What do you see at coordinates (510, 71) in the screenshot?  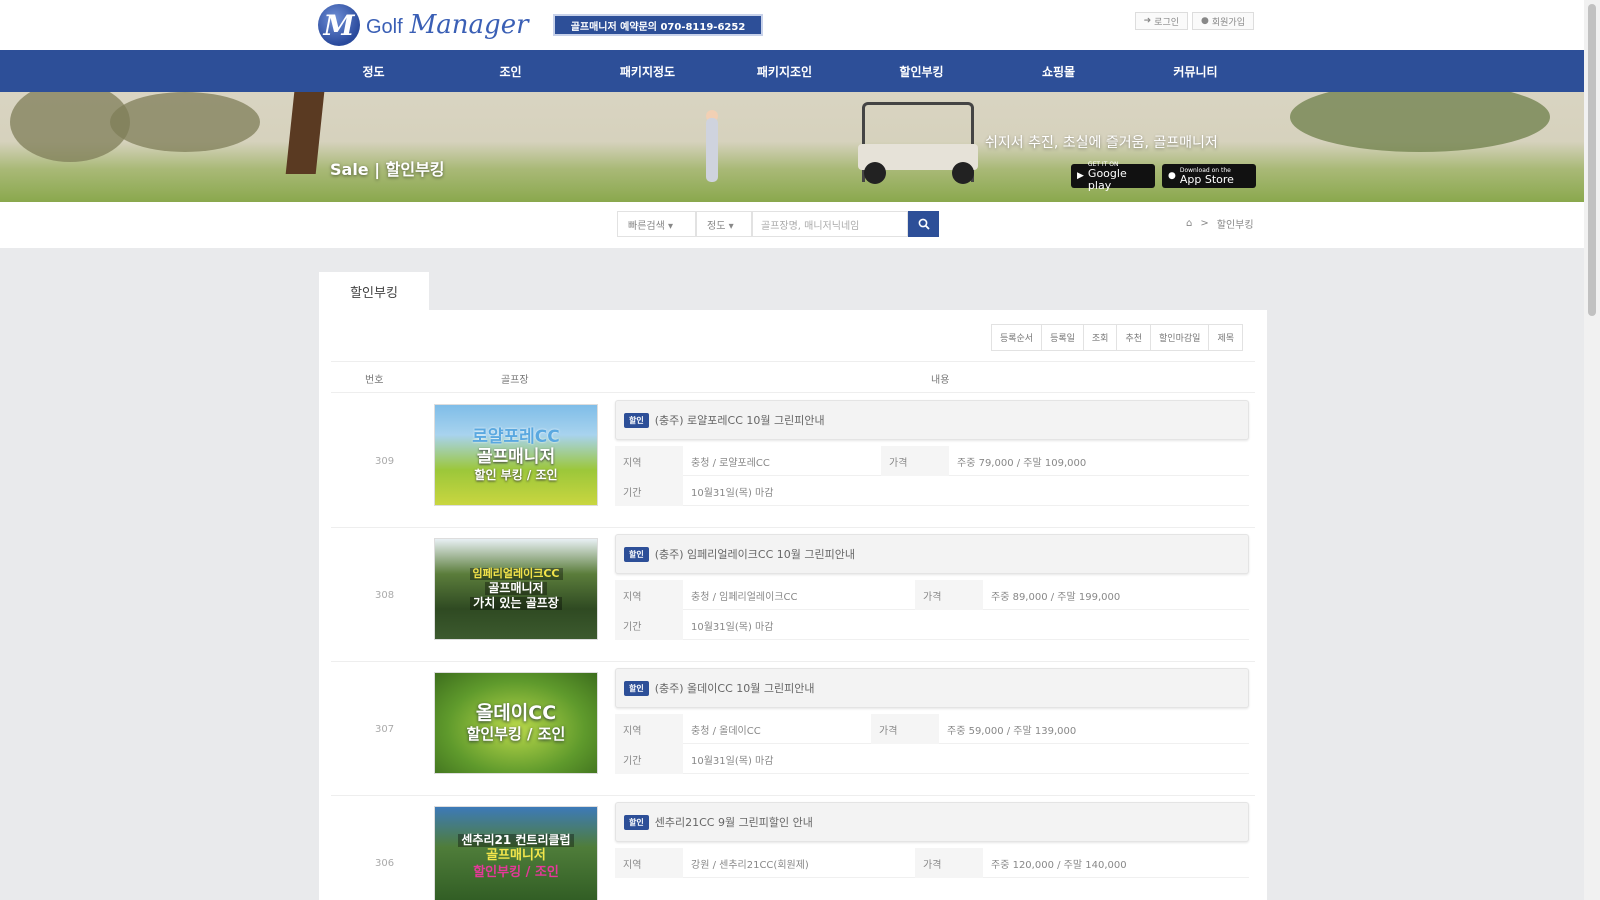 I see `nav-item-join: 조인` at bounding box center [510, 71].